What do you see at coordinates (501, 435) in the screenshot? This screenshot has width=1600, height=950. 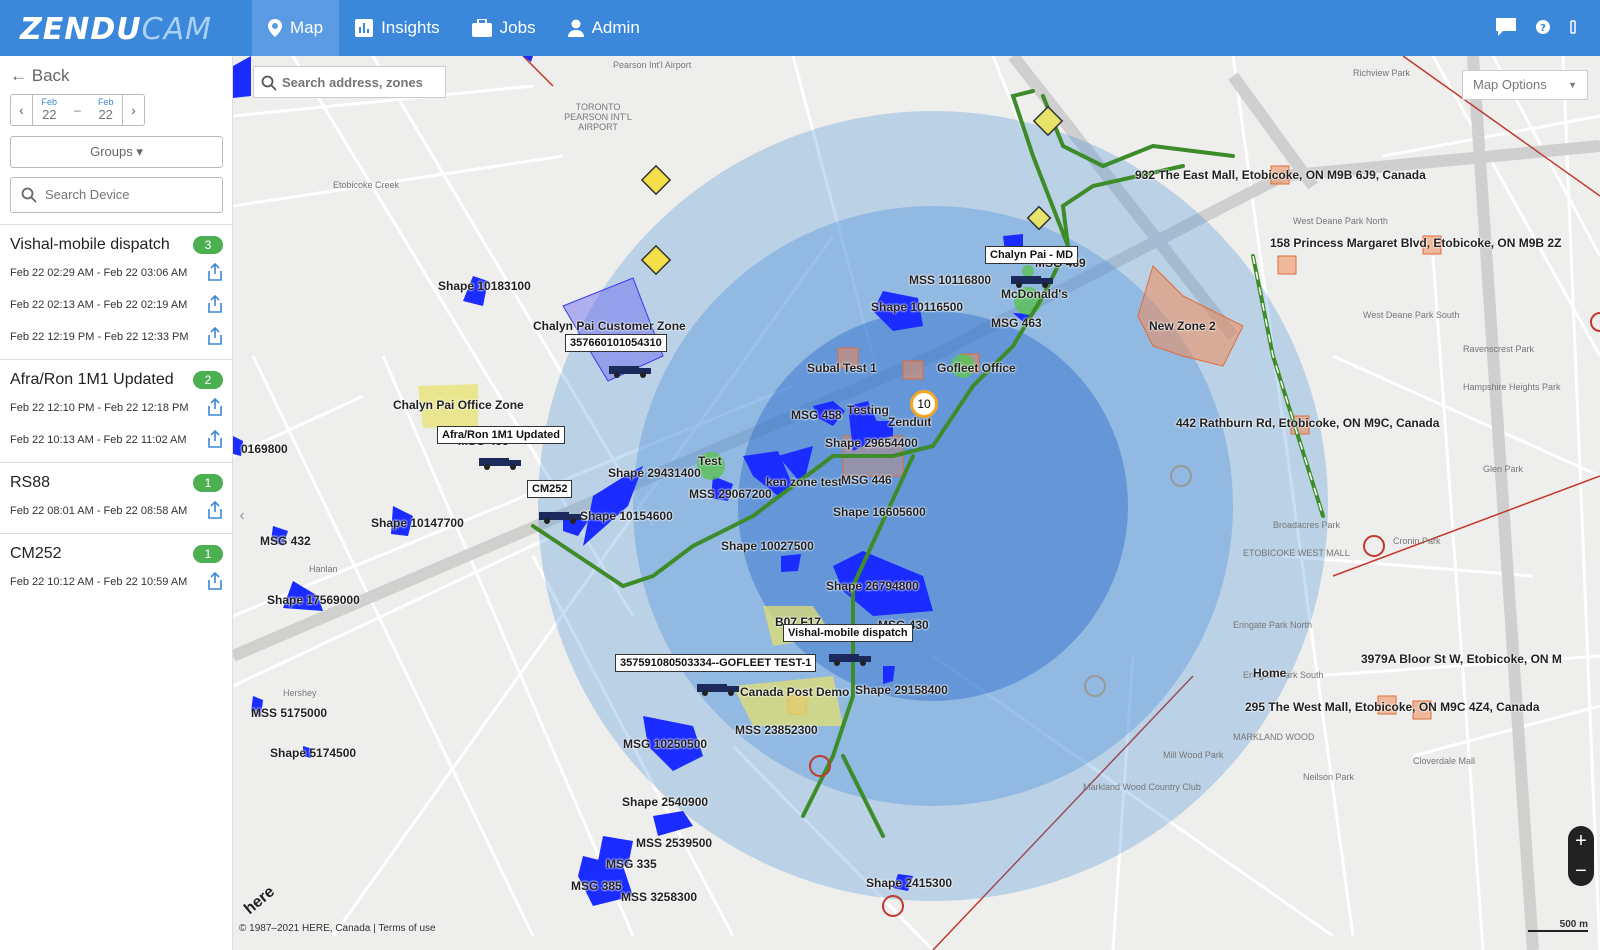 I see `tag-afra-ron: Afra/Ron 1M1 Updated` at bounding box center [501, 435].